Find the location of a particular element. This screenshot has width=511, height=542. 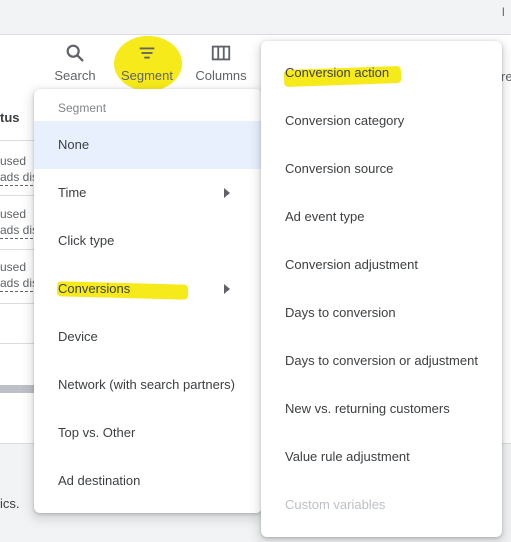

top-bar-corner-text: l is located at coordinates (503, 12).